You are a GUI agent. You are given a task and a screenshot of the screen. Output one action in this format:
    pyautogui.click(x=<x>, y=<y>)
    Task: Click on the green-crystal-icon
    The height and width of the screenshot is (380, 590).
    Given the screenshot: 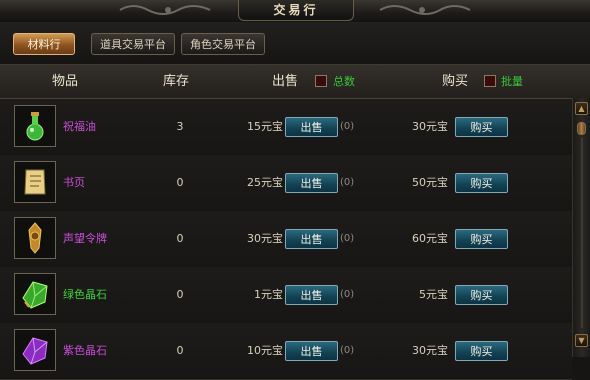 What is the action you would take?
    pyautogui.click(x=35, y=294)
    